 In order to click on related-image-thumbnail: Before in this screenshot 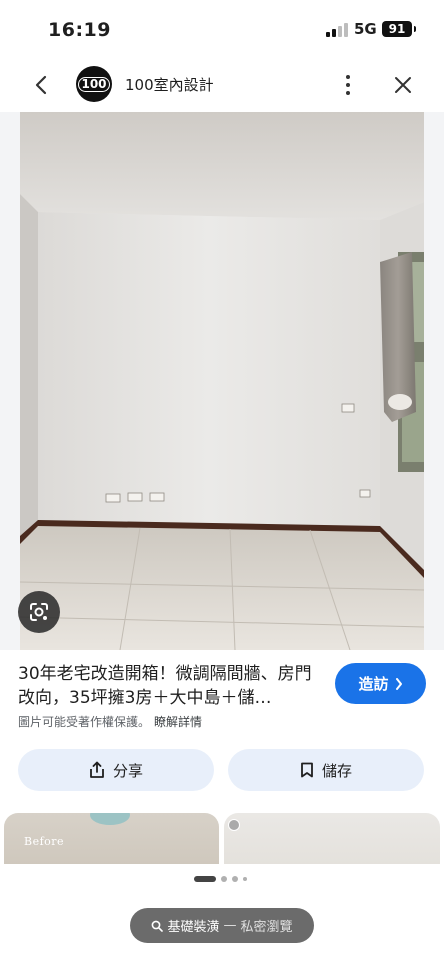, I will do `click(111, 839)`.